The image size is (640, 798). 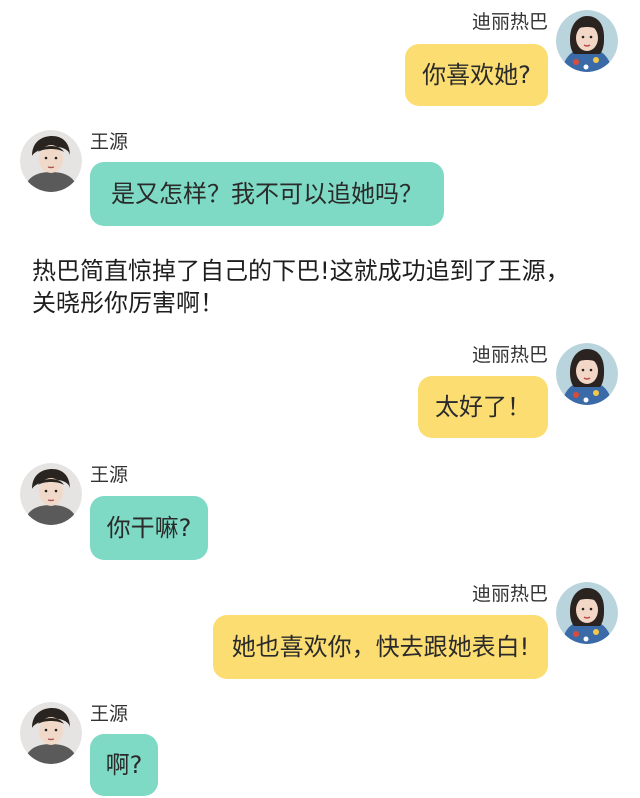 What do you see at coordinates (267, 194) in the screenshot?
I see `message-bubble: 是又怎样？我不可以追她吗？` at bounding box center [267, 194].